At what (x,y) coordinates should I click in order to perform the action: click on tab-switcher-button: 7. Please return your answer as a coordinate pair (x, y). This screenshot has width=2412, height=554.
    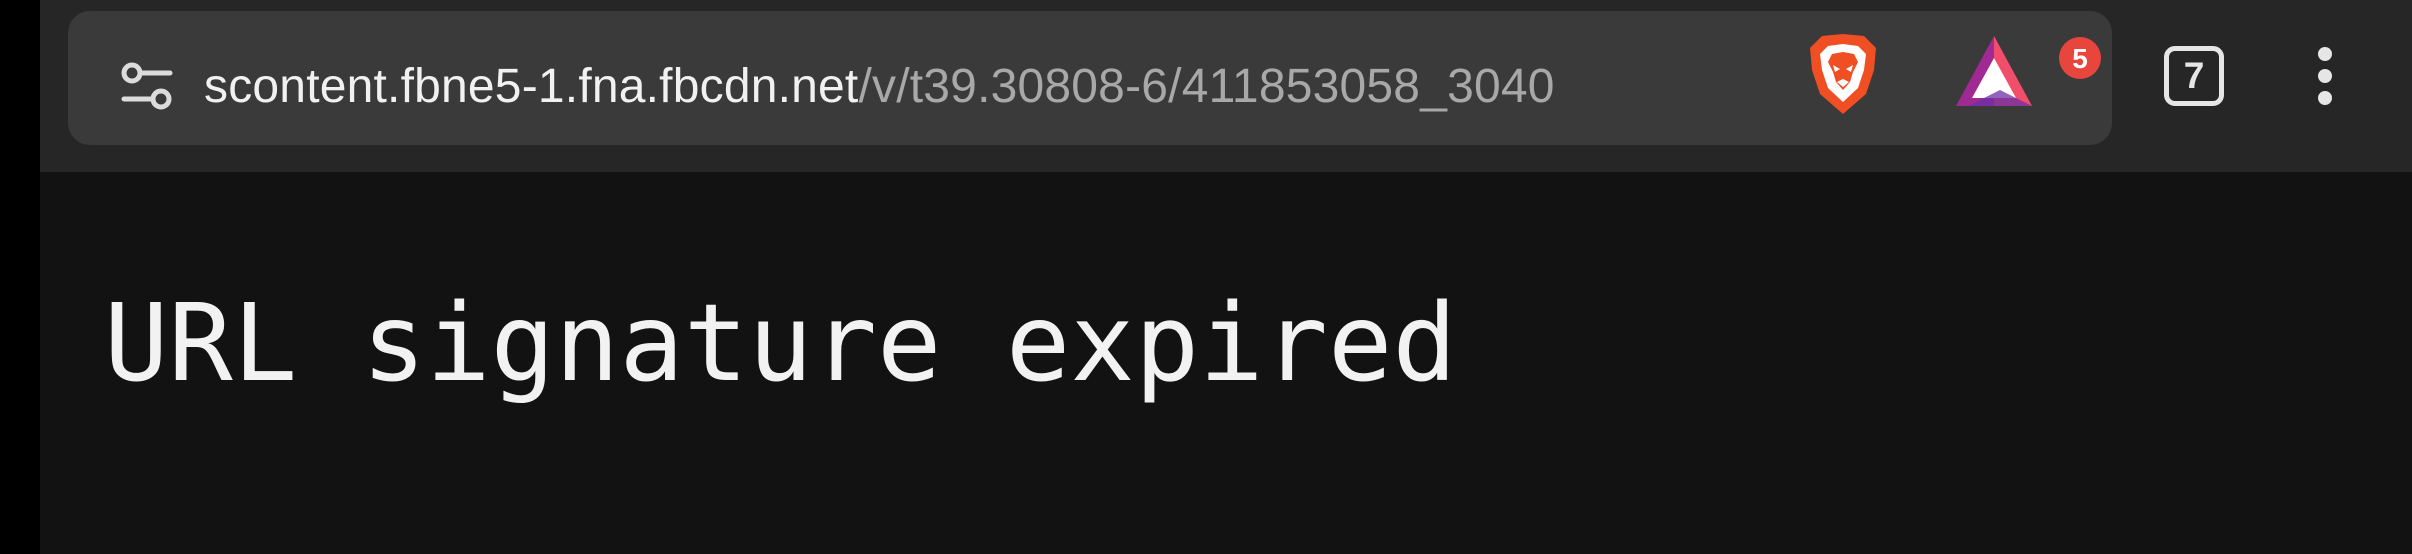
    Looking at the image, I should click on (2194, 76).